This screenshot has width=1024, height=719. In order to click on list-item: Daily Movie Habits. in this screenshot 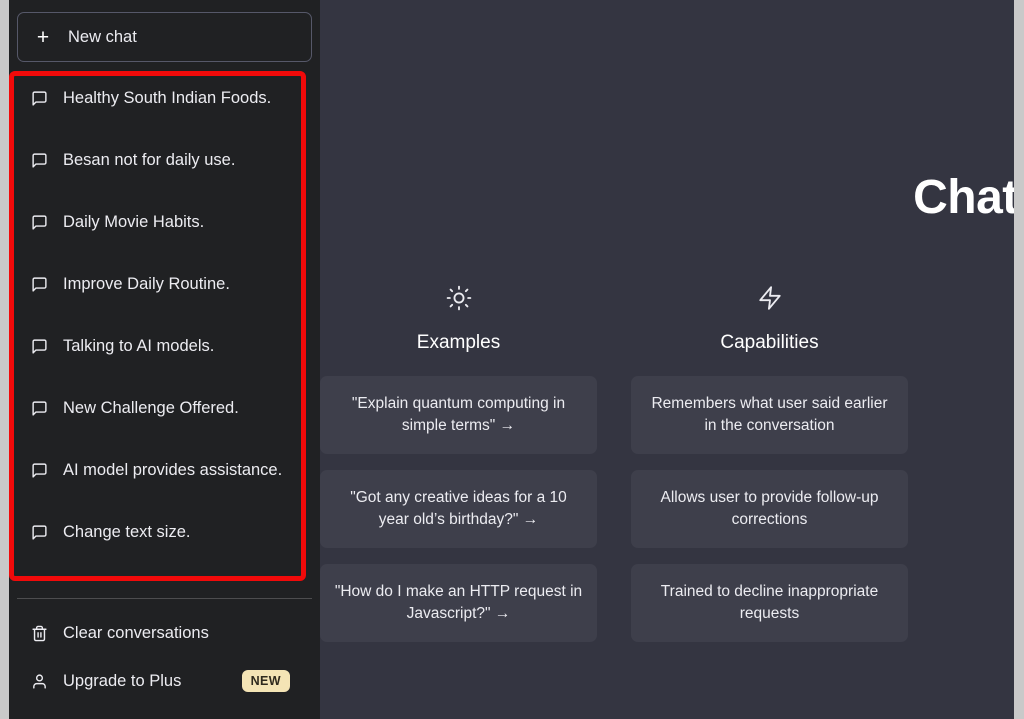, I will do `click(164, 222)`.